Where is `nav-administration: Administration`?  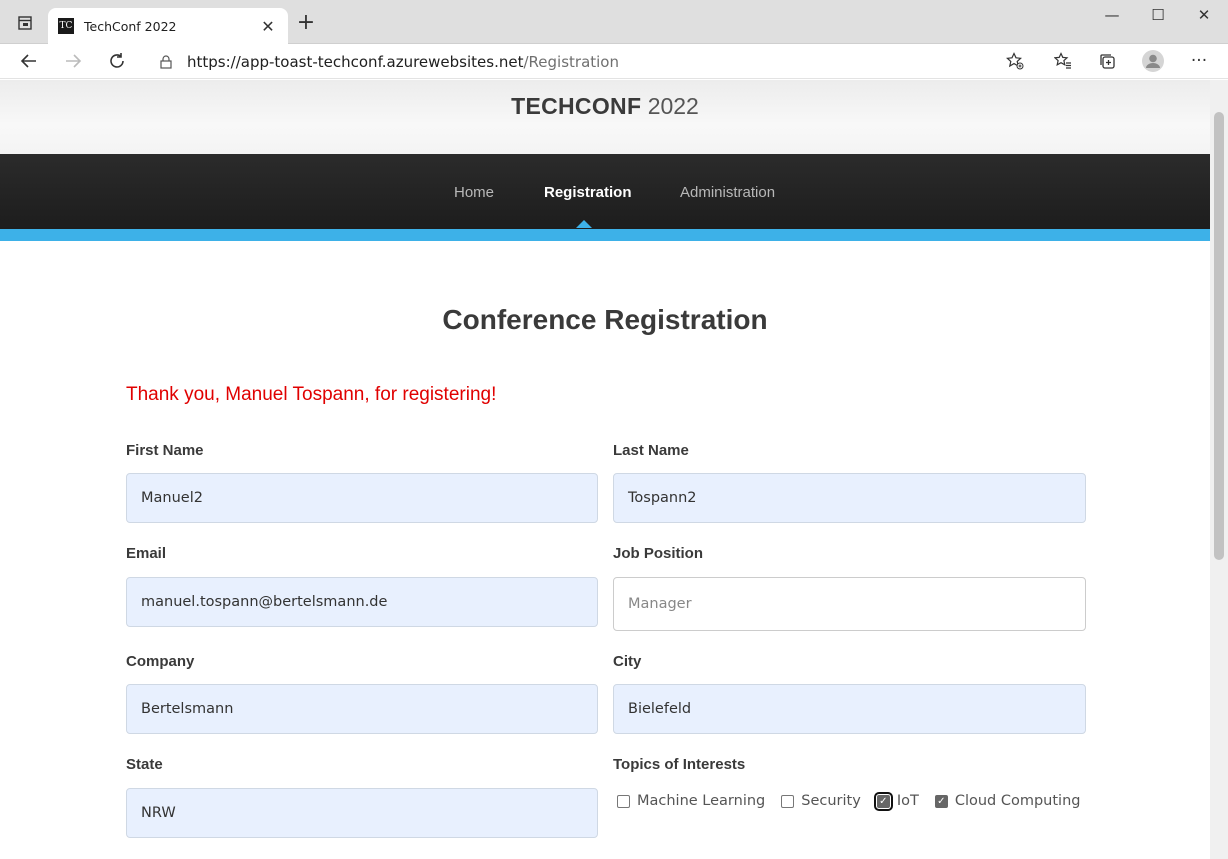
nav-administration: Administration is located at coordinates (727, 192).